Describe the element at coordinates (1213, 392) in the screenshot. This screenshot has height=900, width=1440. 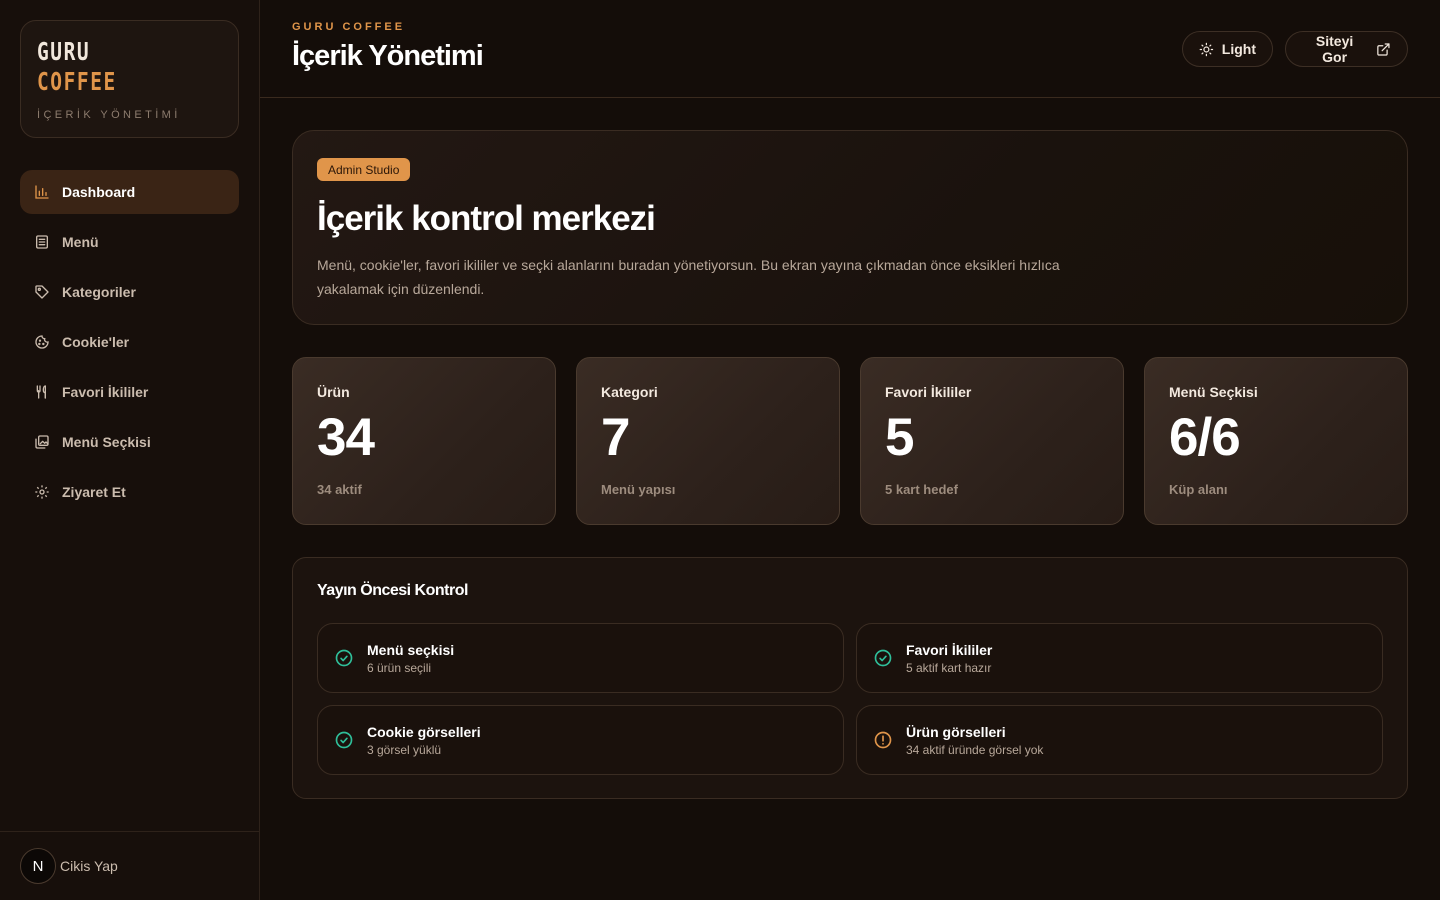
I see `stat-label: Menü Seçkisi` at that location.